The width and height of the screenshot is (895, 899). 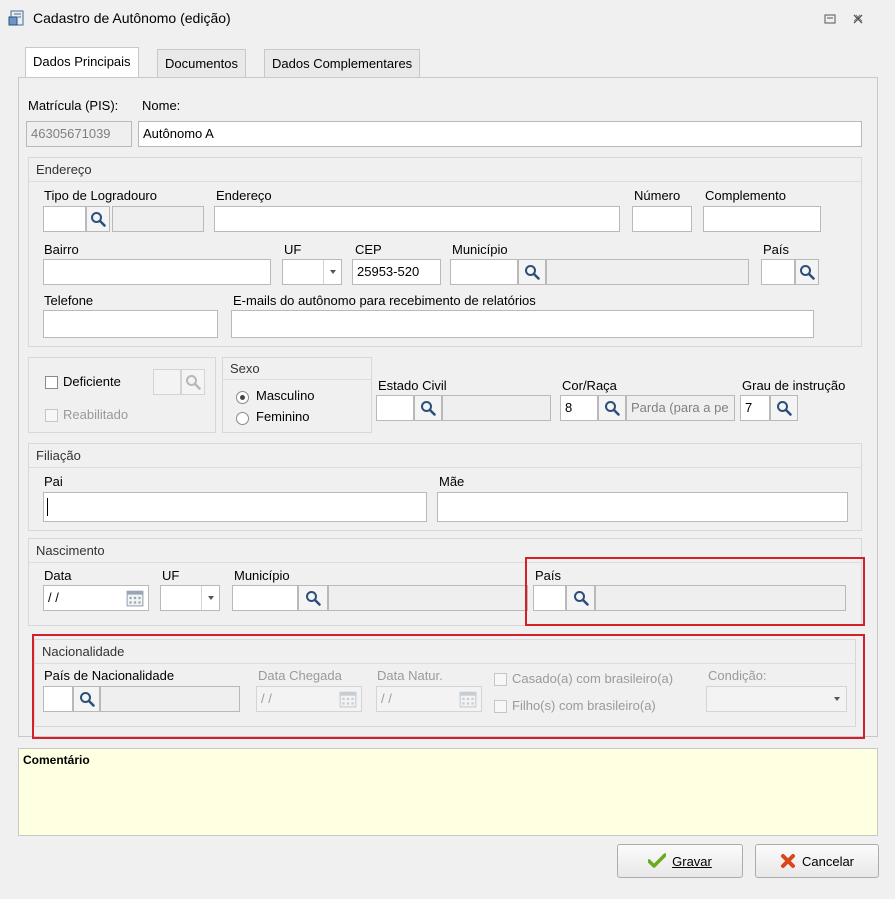 I want to click on bairro-field, so click(x=157, y=272).